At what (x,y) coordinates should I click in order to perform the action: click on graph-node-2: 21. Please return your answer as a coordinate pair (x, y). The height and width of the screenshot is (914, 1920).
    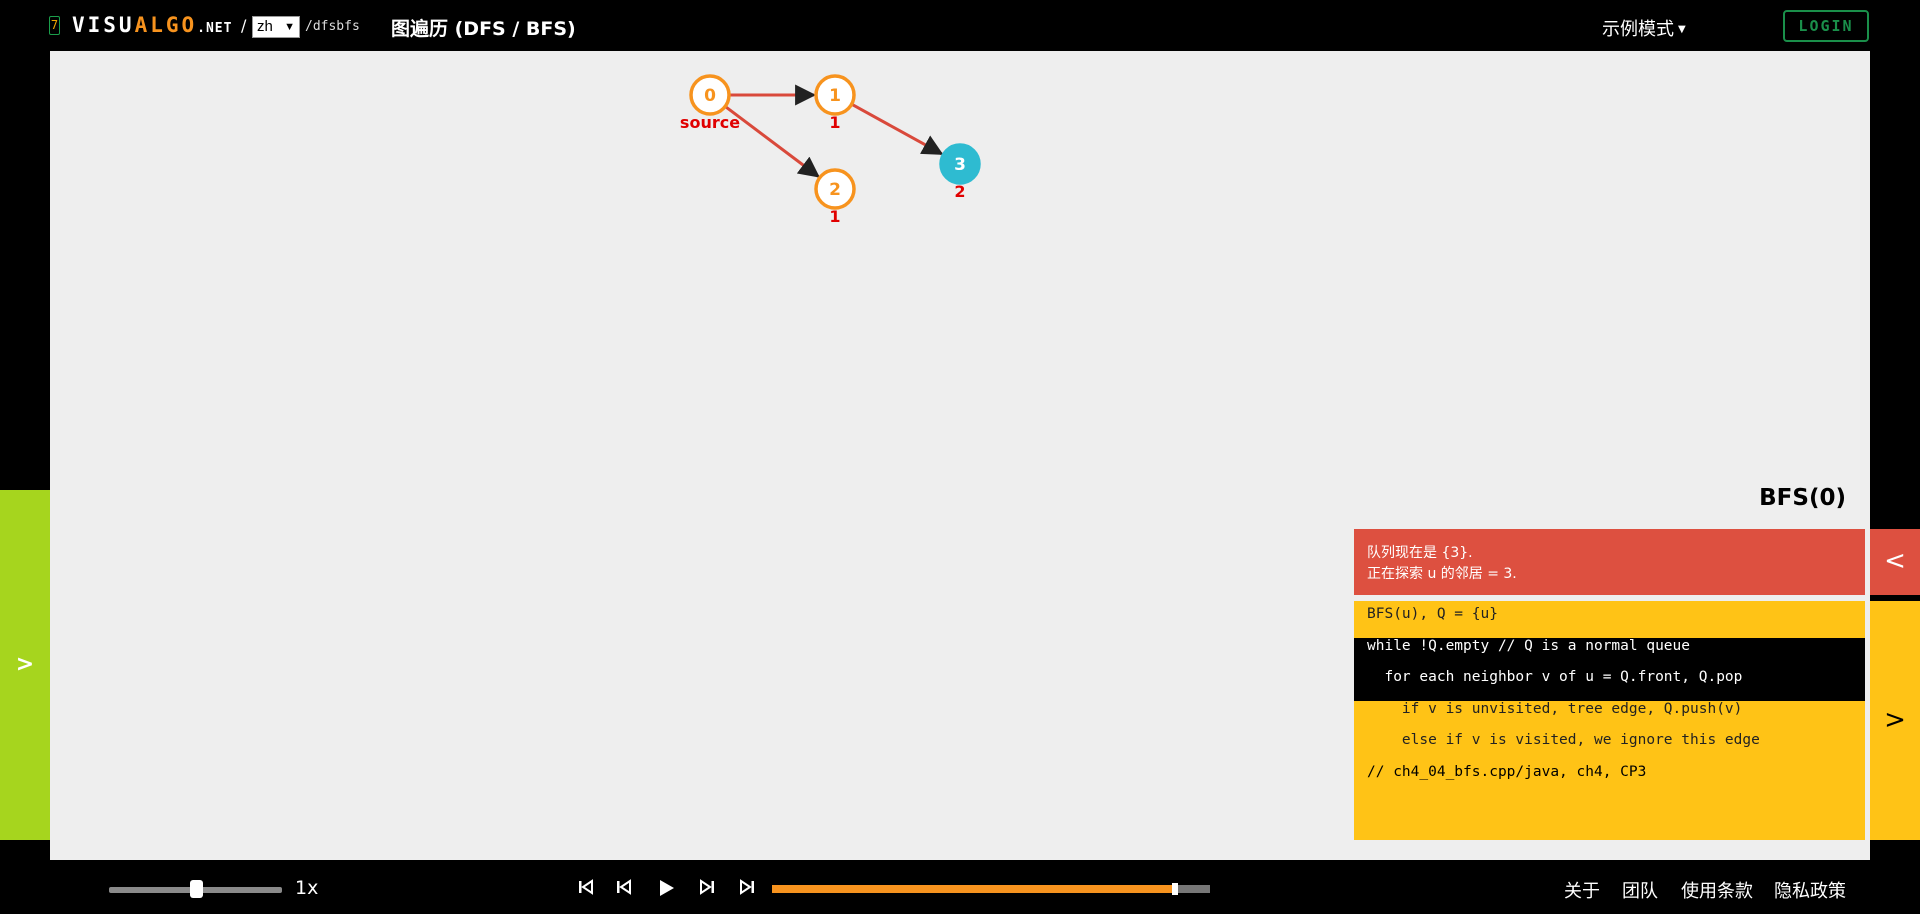
    Looking at the image, I should click on (835, 197).